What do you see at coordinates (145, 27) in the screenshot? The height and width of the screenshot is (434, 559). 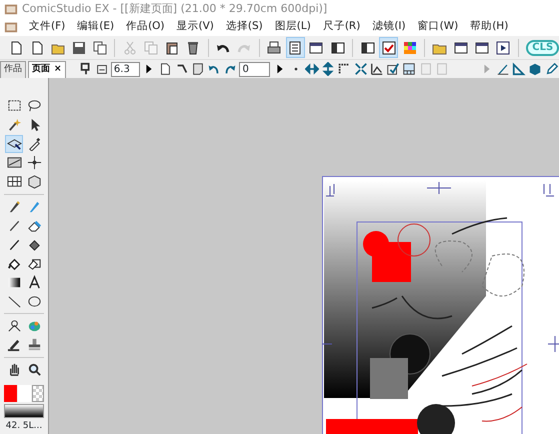 I see `menu-item: 作品(O)` at bounding box center [145, 27].